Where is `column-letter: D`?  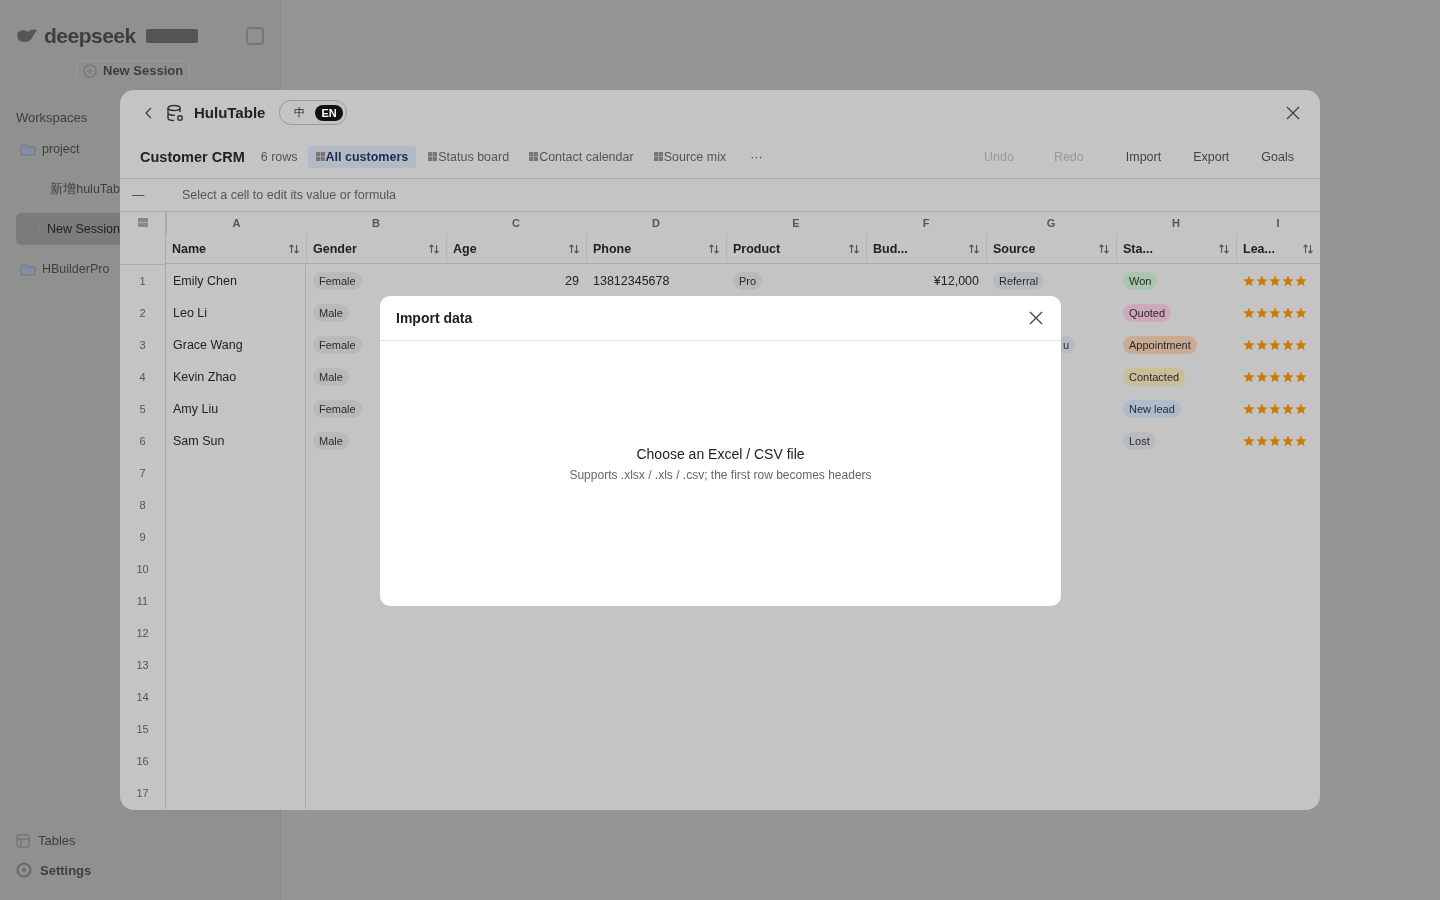 column-letter: D is located at coordinates (656, 223).